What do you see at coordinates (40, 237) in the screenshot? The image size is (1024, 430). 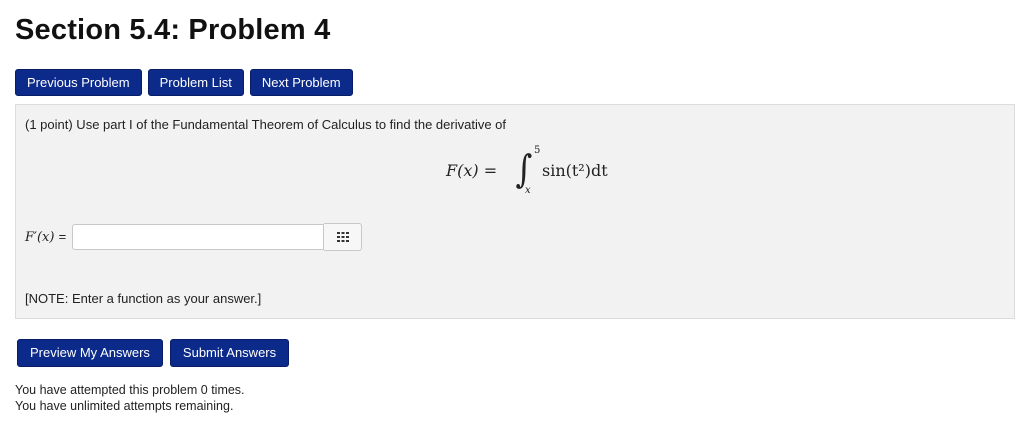 I see `answer-label-text: F′(x)` at bounding box center [40, 237].